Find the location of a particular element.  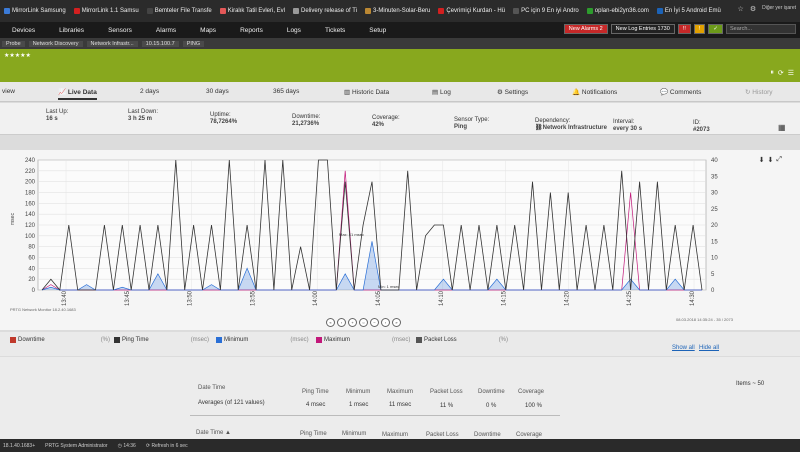

nav-setup: Setup is located at coordinates (377, 30).